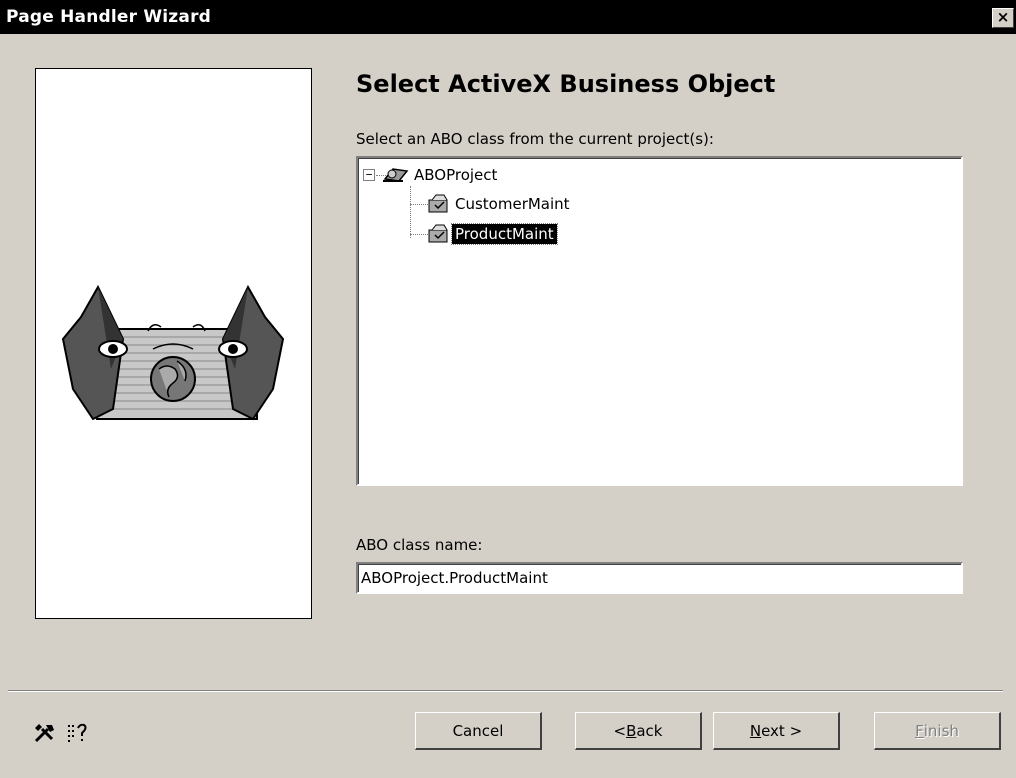 The height and width of the screenshot is (778, 1016). I want to click on page-heading: Select ActiveX Business Object, so click(566, 84).